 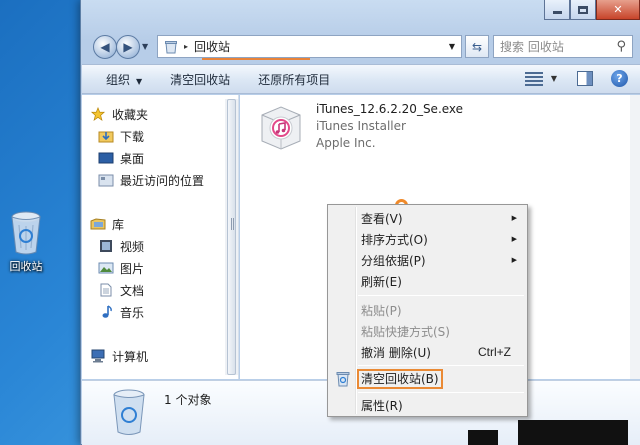 I want to click on address-dropdown-icon: ▼, so click(x=452, y=46).